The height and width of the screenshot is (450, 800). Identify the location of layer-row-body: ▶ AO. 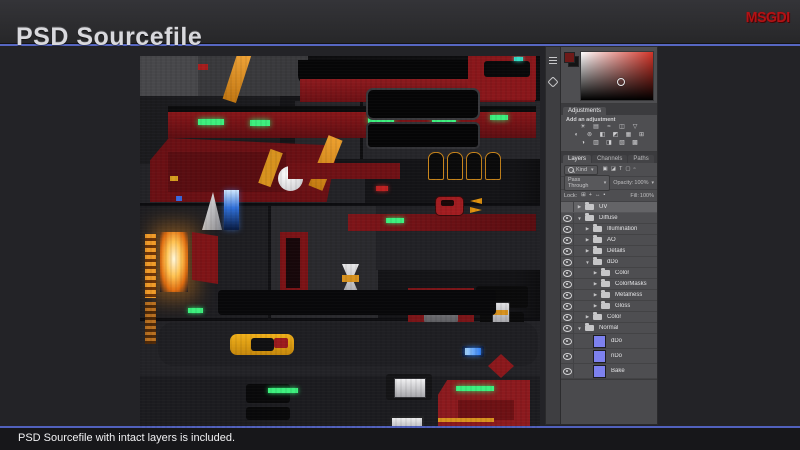
(615, 239).